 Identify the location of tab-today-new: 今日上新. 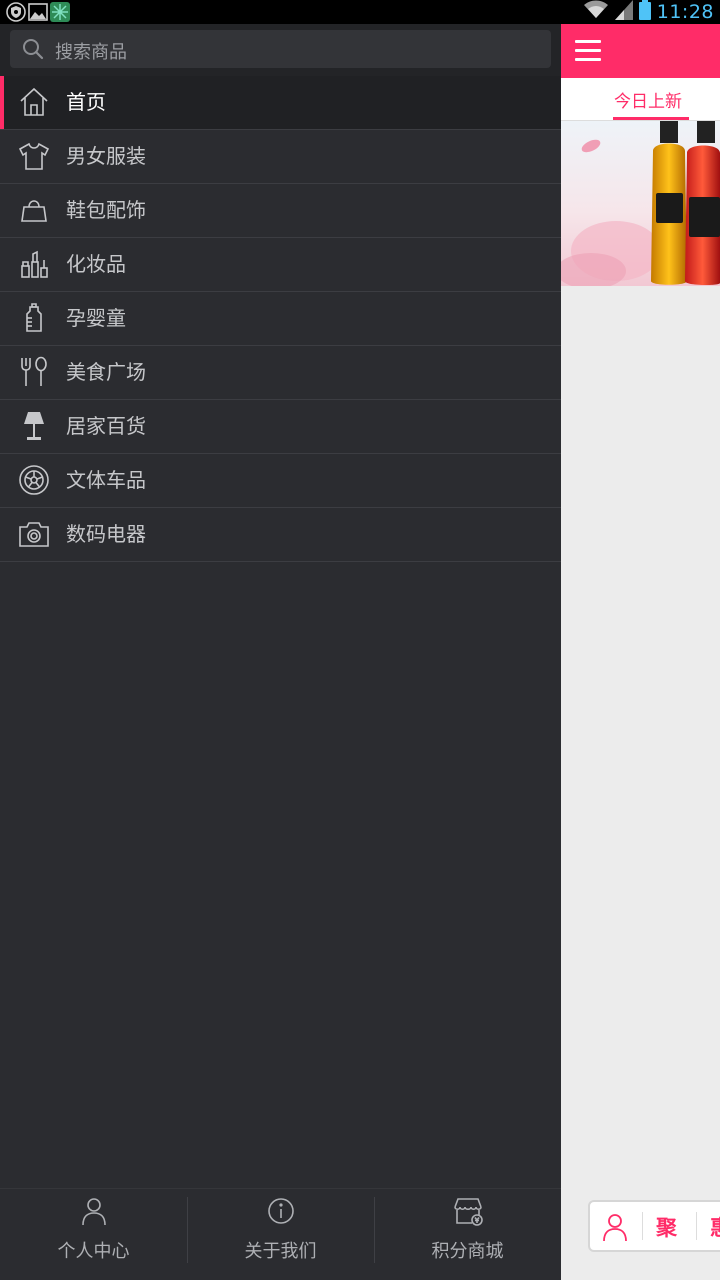
(648, 99).